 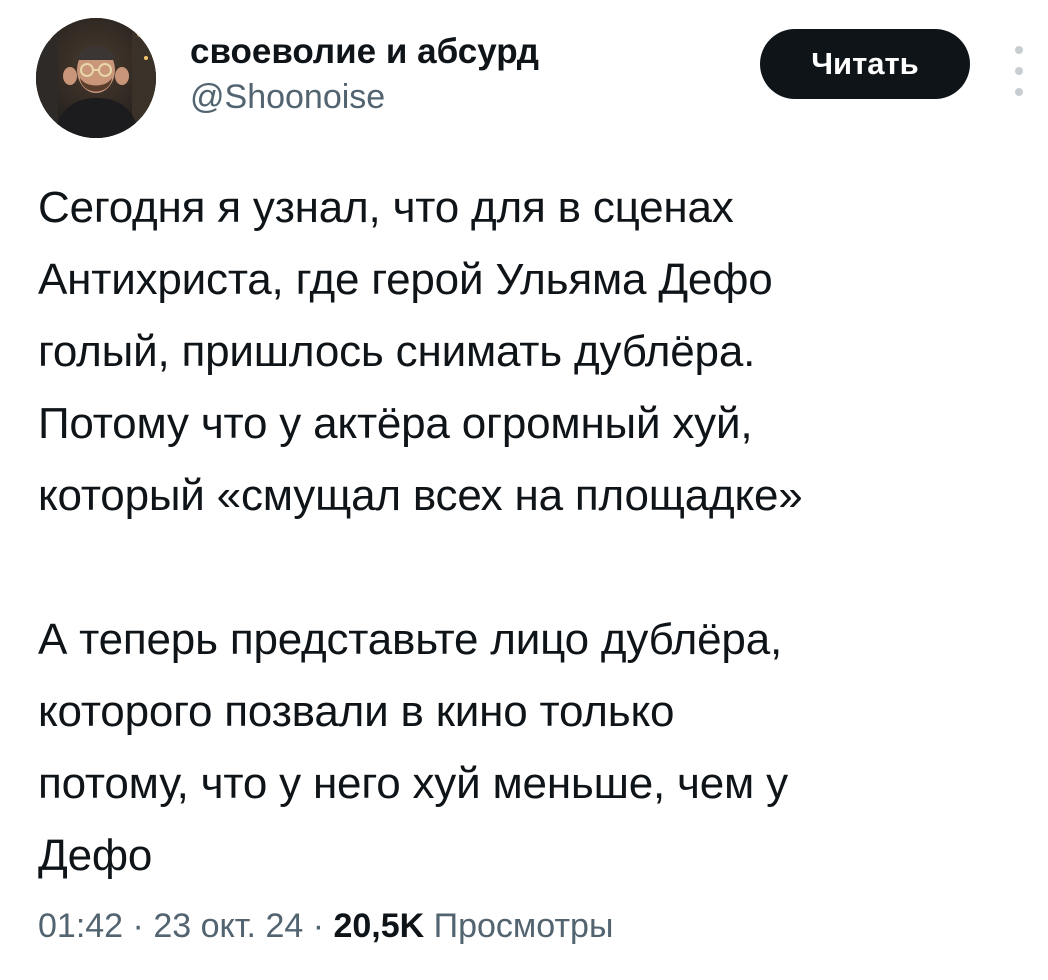 I want to click on views-count: 20,5K, so click(x=378, y=926).